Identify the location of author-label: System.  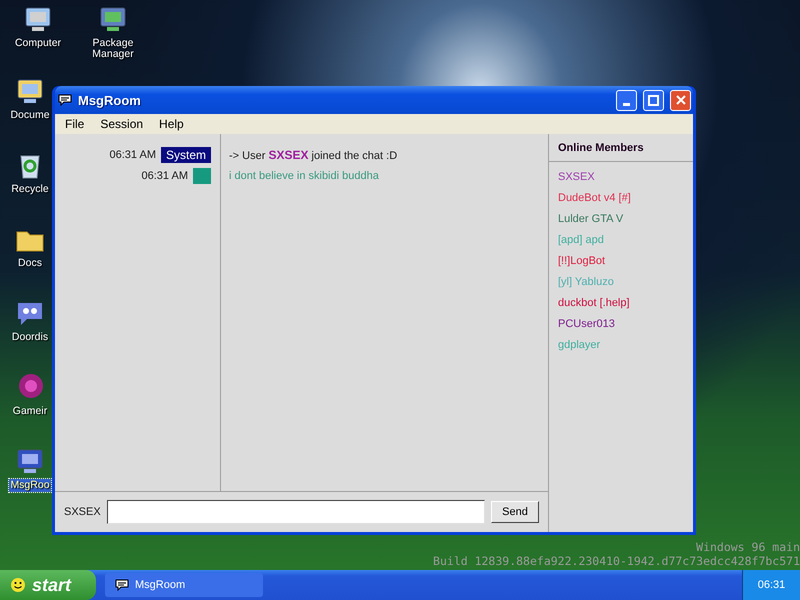
(185, 155).